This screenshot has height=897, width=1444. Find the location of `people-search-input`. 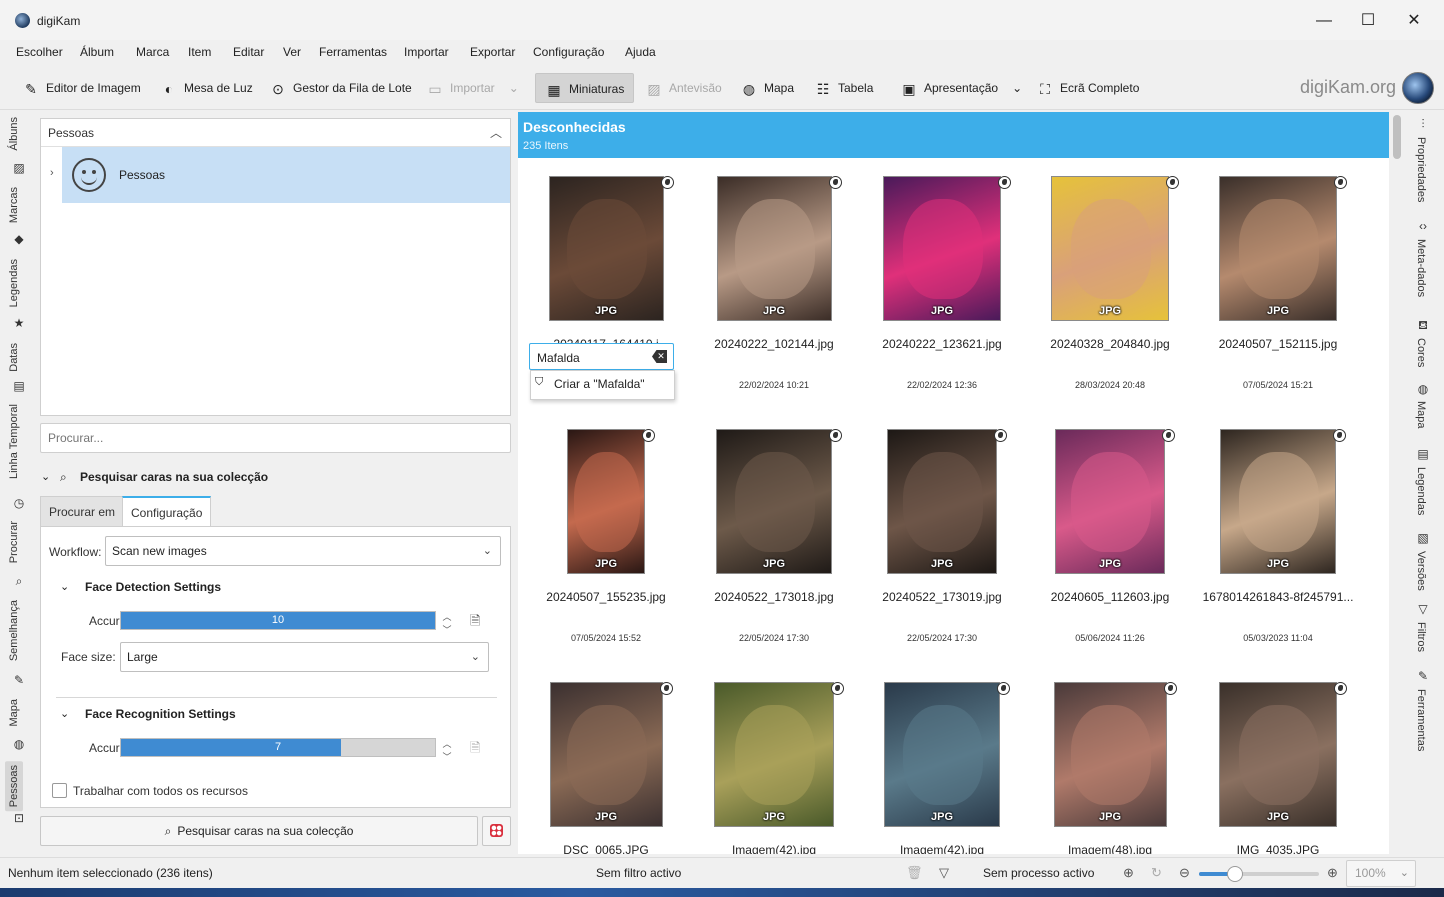

people-search-input is located at coordinates (275, 438).